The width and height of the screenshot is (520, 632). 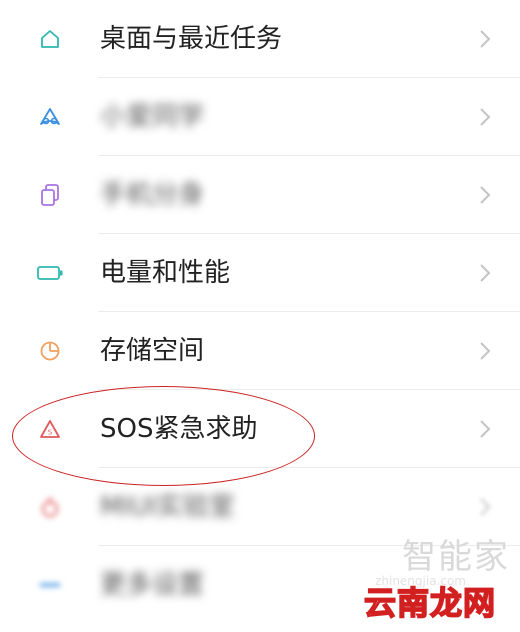 What do you see at coordinates (165, 273) in the screenshot?
I see `settings-item-label: 电量和性能` at bounding box center [165, 273].